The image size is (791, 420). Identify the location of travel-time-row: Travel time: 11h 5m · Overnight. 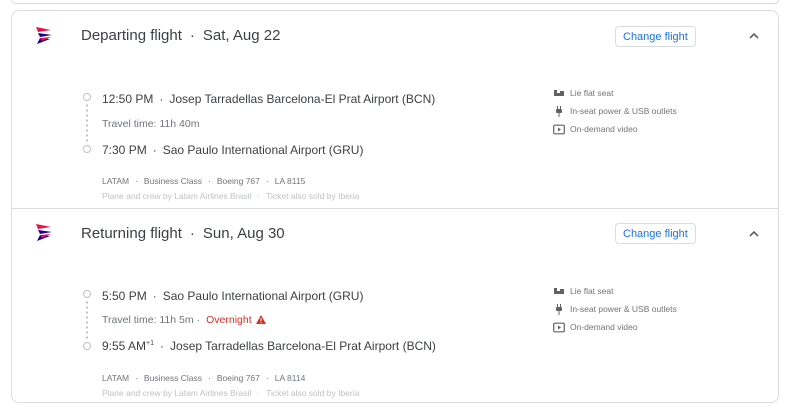
(184, 320).